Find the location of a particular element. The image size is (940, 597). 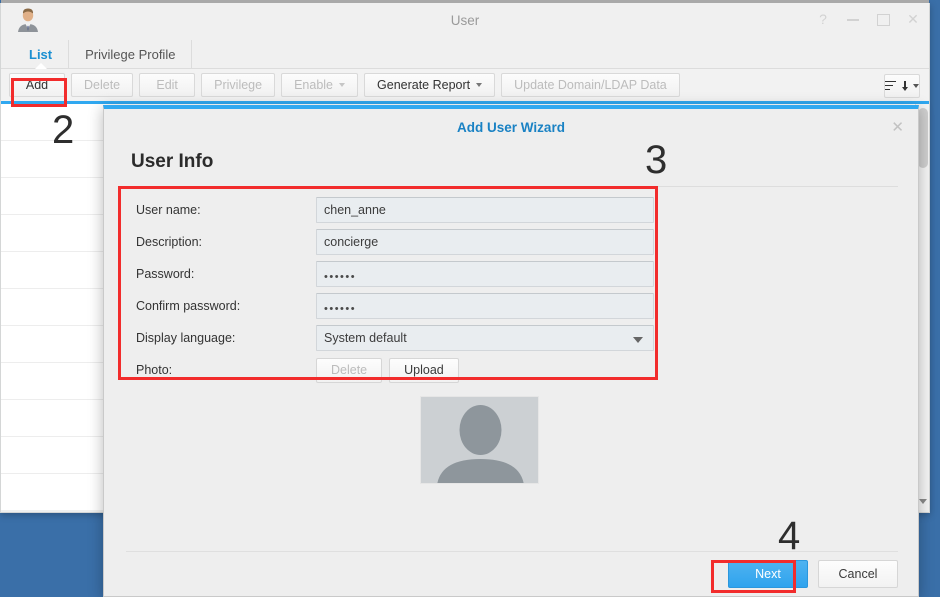

close-icon: ✕ is located at coordinates (897, 127).